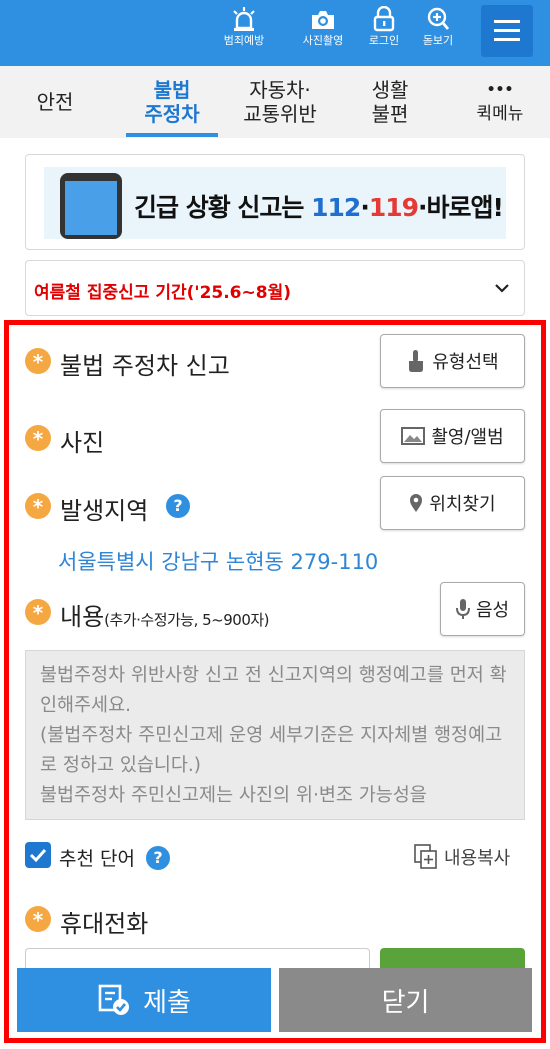 This screenshot has height=1049, width=550. What do you see at coordinates (461, 207) in the screenshot?
I see `banner-suffix: ·바로앱!` at bounding box center [461, 207].